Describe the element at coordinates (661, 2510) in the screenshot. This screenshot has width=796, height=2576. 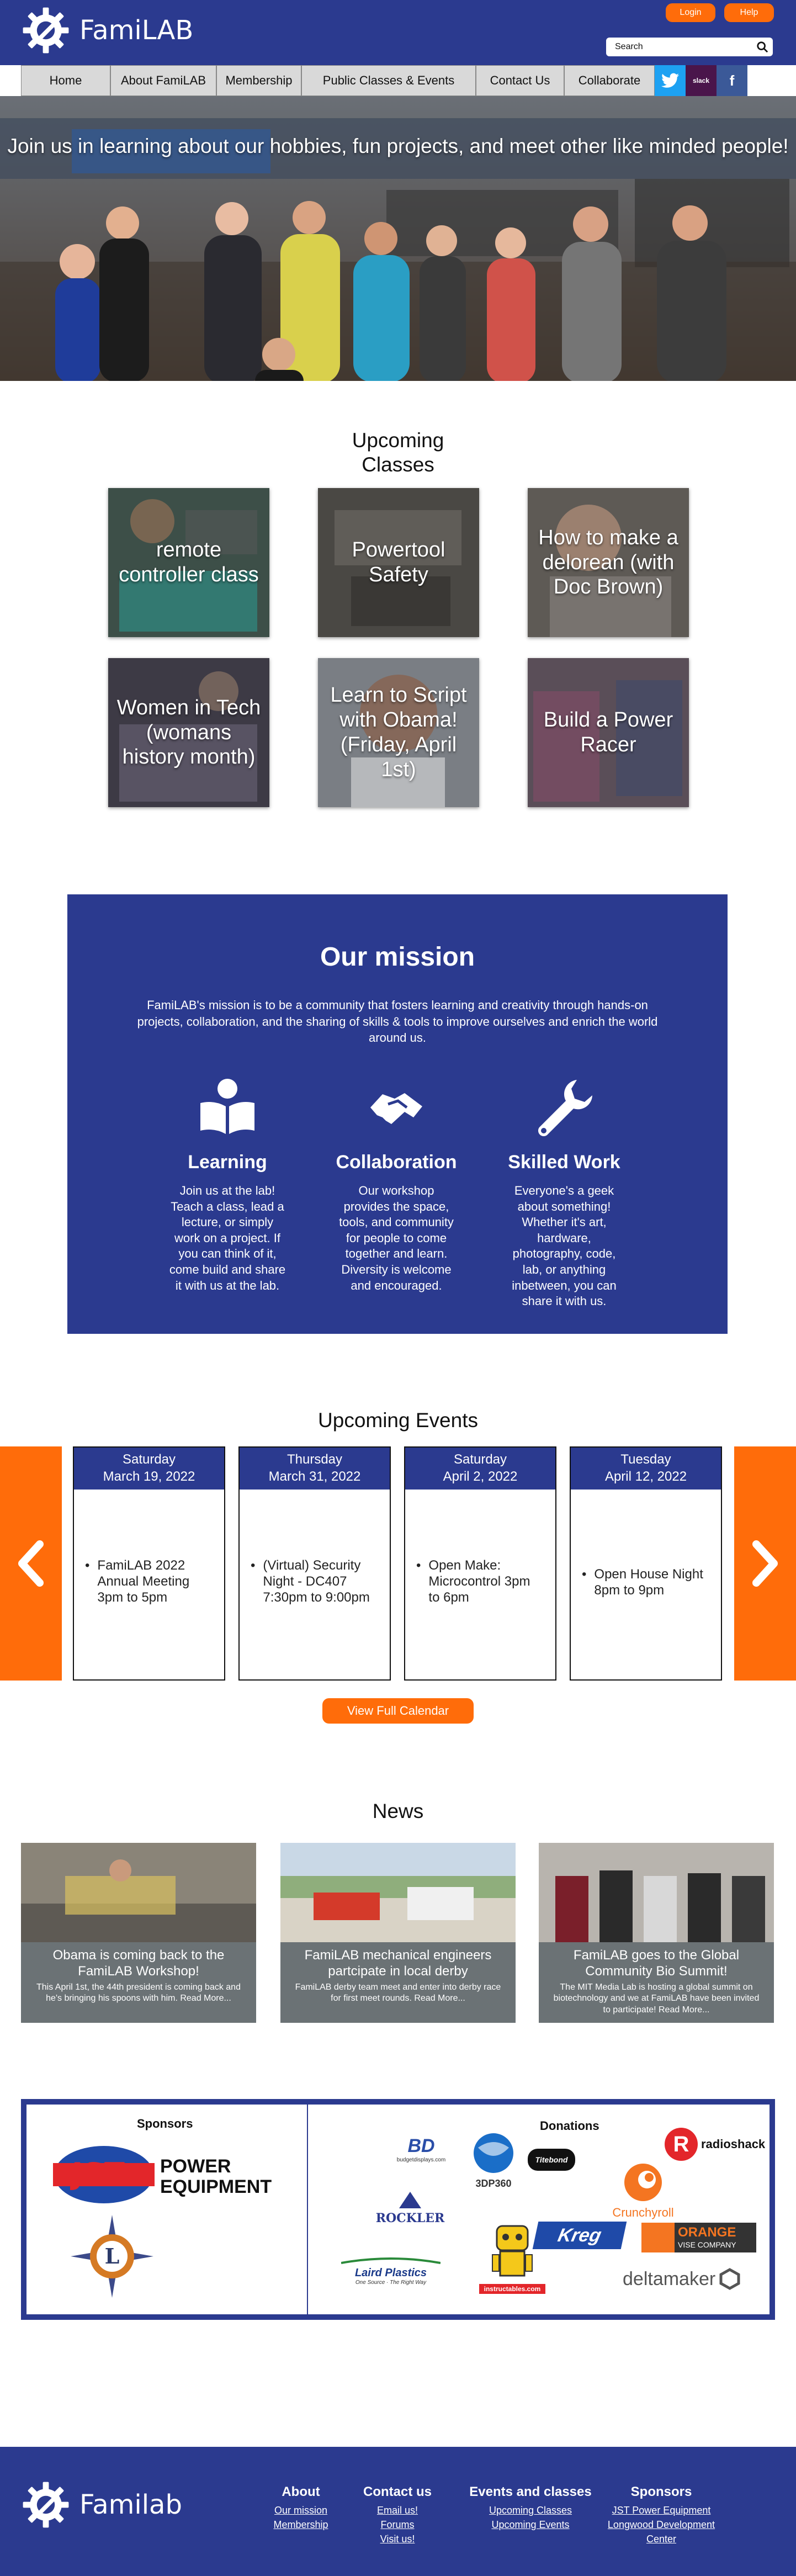
I see `footer-link: JST Power Equipment` at that location.